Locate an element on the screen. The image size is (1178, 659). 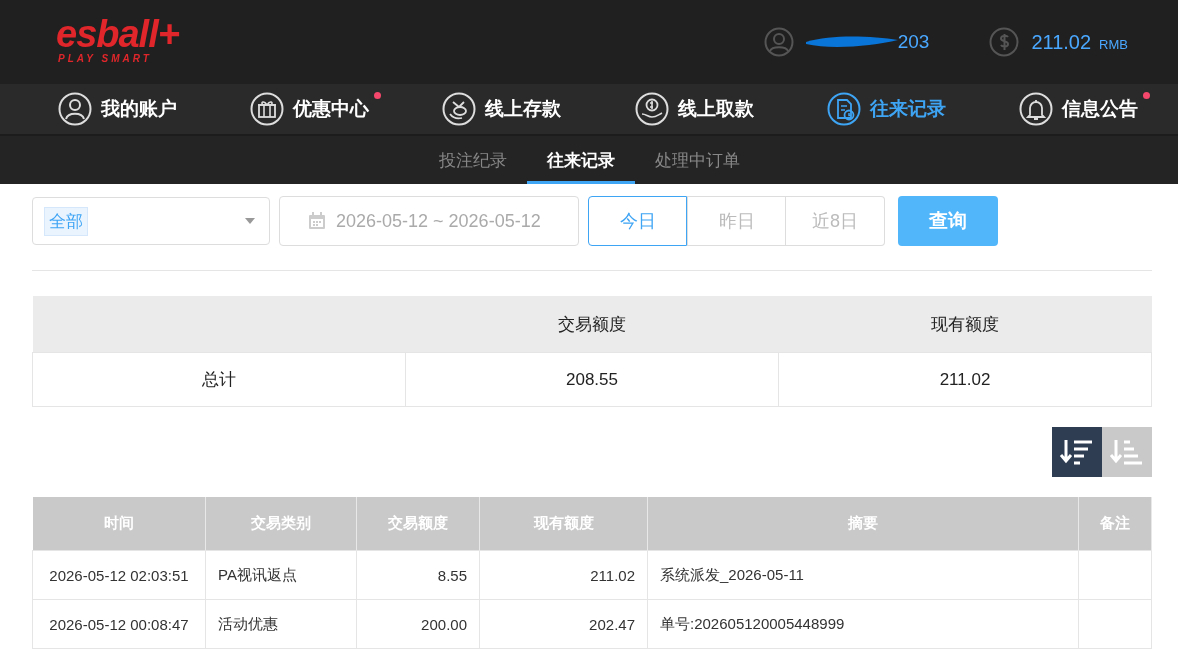
nav-tab: 优惠中心 is located at coordinates (310, 109).